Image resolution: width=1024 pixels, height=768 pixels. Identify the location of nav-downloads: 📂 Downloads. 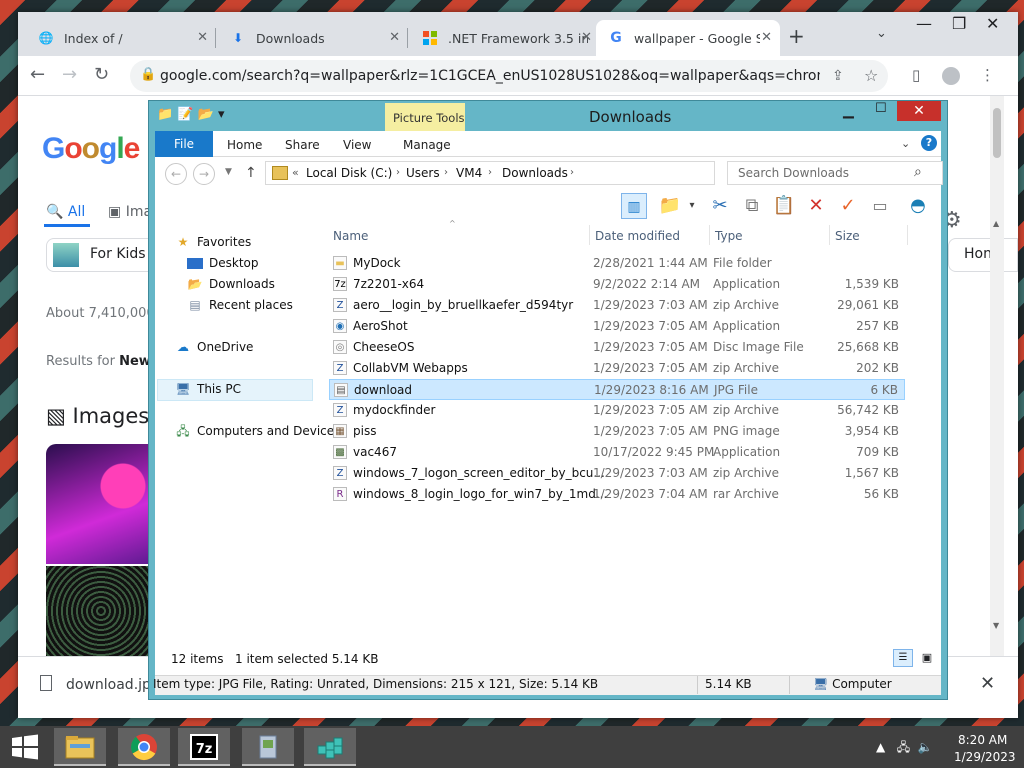
(231, 284).